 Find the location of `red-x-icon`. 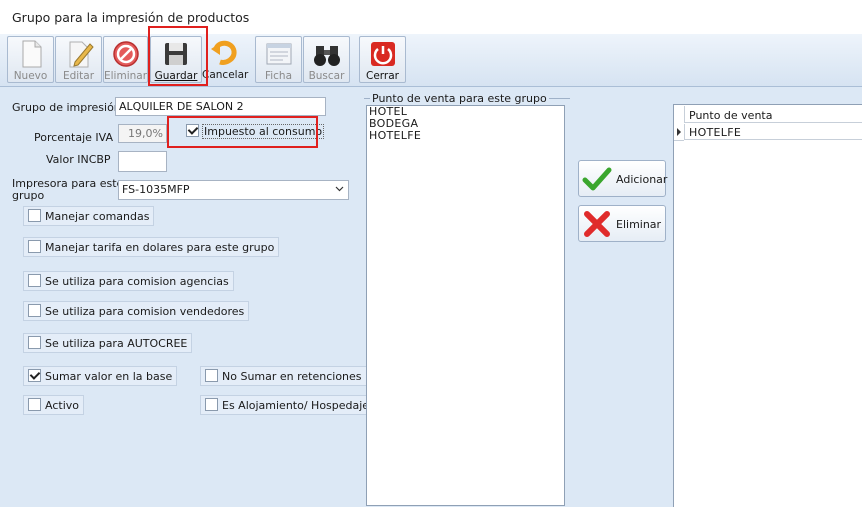

red-x-icon is located at coordinates (597, 224).